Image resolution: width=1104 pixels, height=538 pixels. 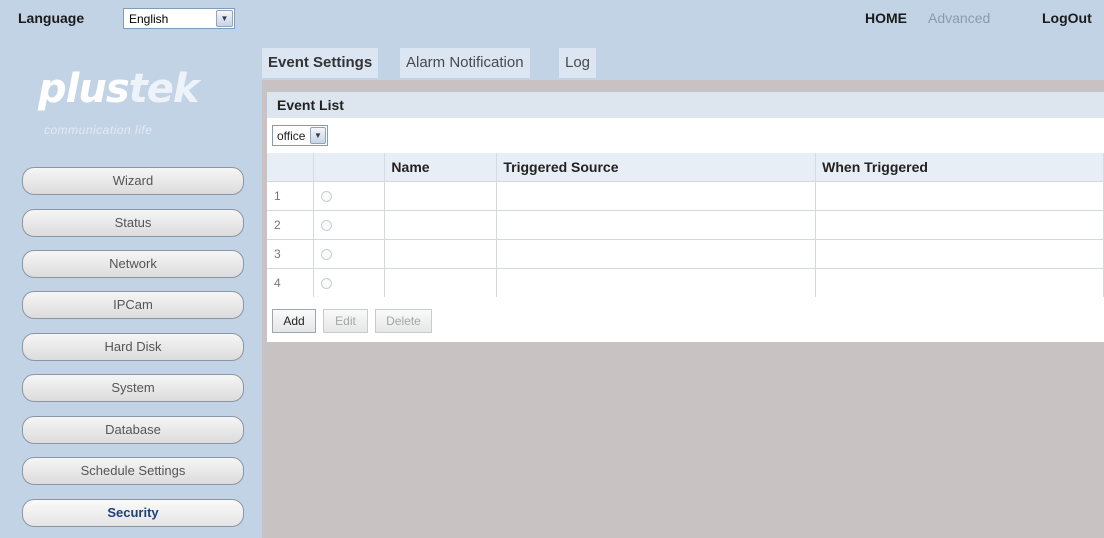 I want to click on table-row: 2, so click(x=685, y=224).